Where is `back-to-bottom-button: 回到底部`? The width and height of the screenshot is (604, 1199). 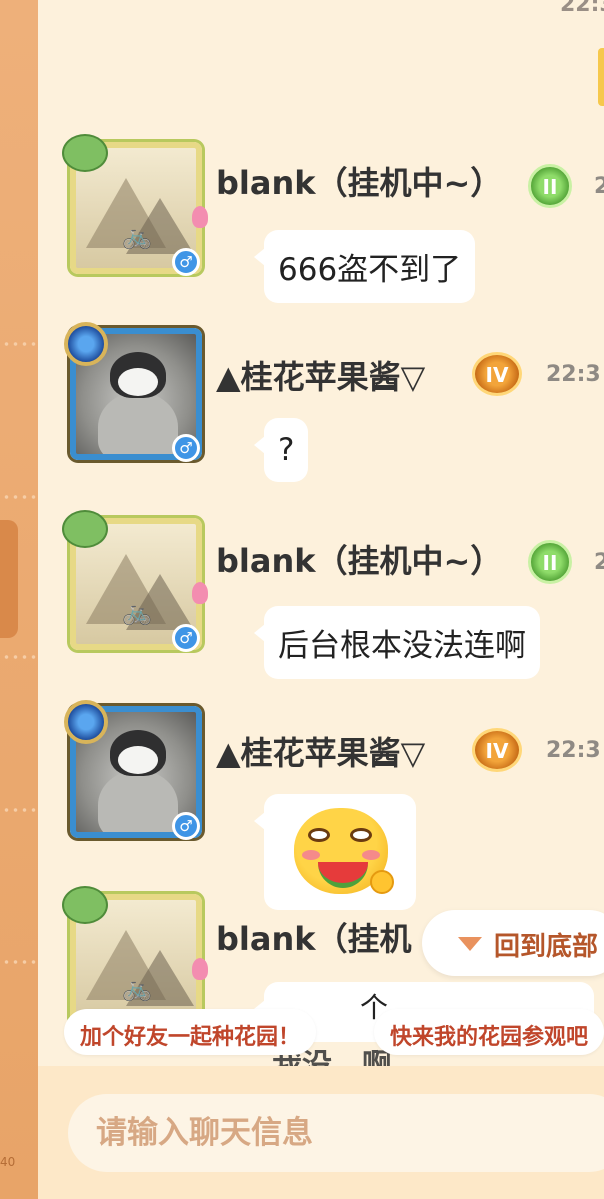 back-to-bottom-button: 回到底部 is located at coordinates (513, 943).